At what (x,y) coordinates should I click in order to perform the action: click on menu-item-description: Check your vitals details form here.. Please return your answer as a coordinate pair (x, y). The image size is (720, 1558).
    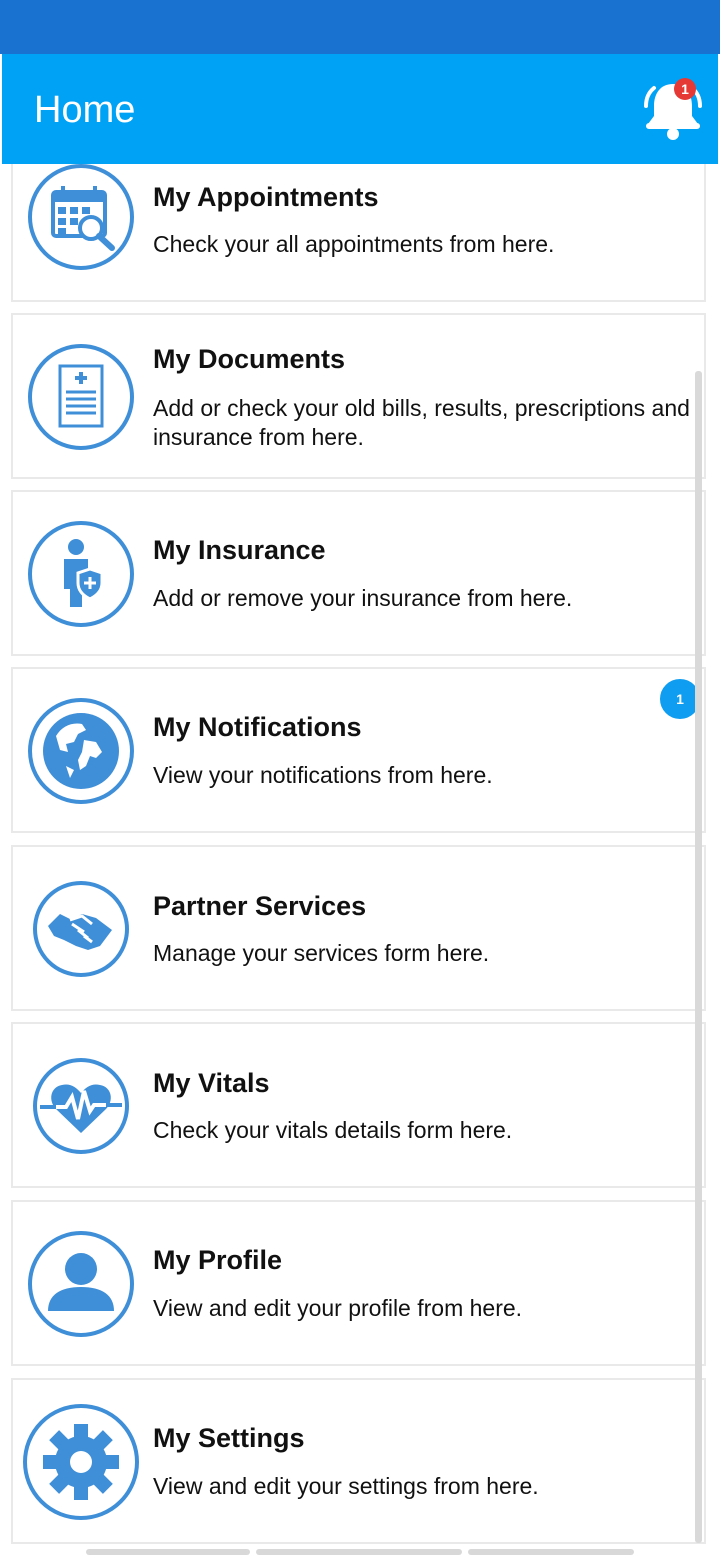
    Looking at the image, I should click on (333, 1130).